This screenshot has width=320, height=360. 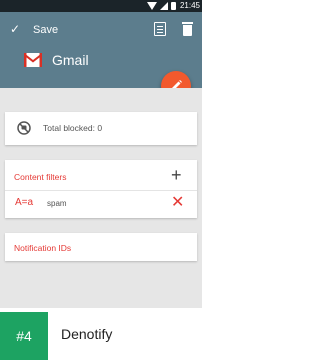 I want to click on list-icon, so click(x=160, y=29).